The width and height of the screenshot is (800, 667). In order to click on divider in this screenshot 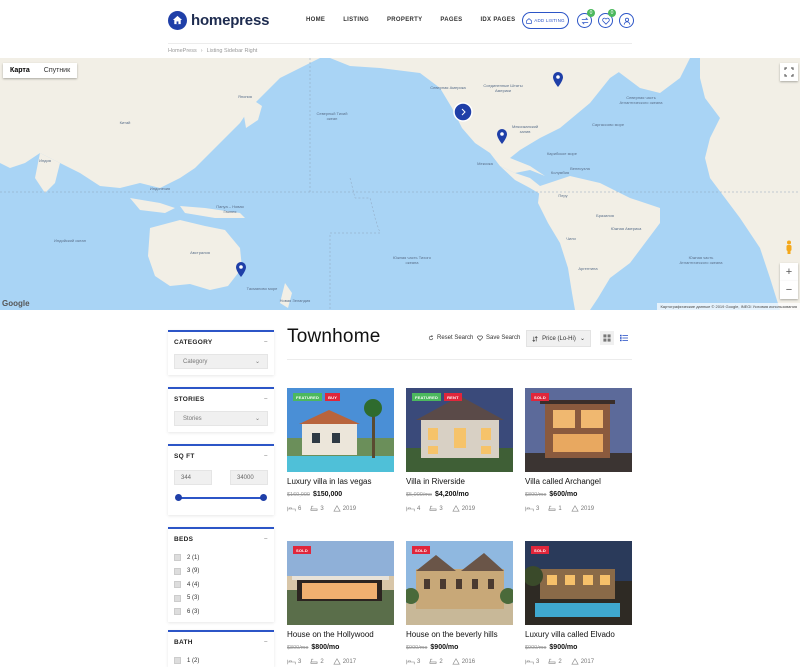, I will do `click(459, 359)`.